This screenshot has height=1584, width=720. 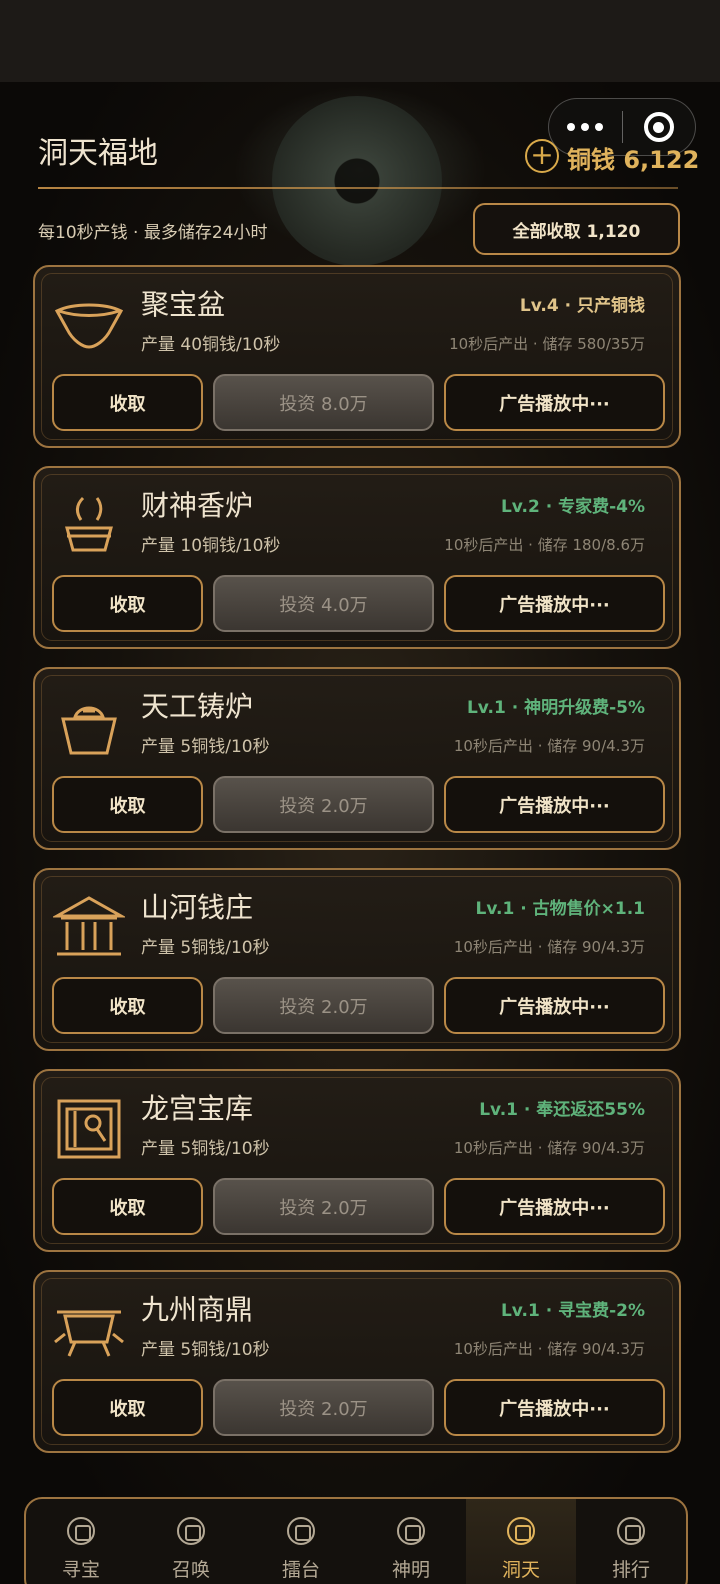 What do you see at coordinates (197, 907) in the screenshot?
I see `building-name: 山河钱庄` at bounding box center [197, 907].